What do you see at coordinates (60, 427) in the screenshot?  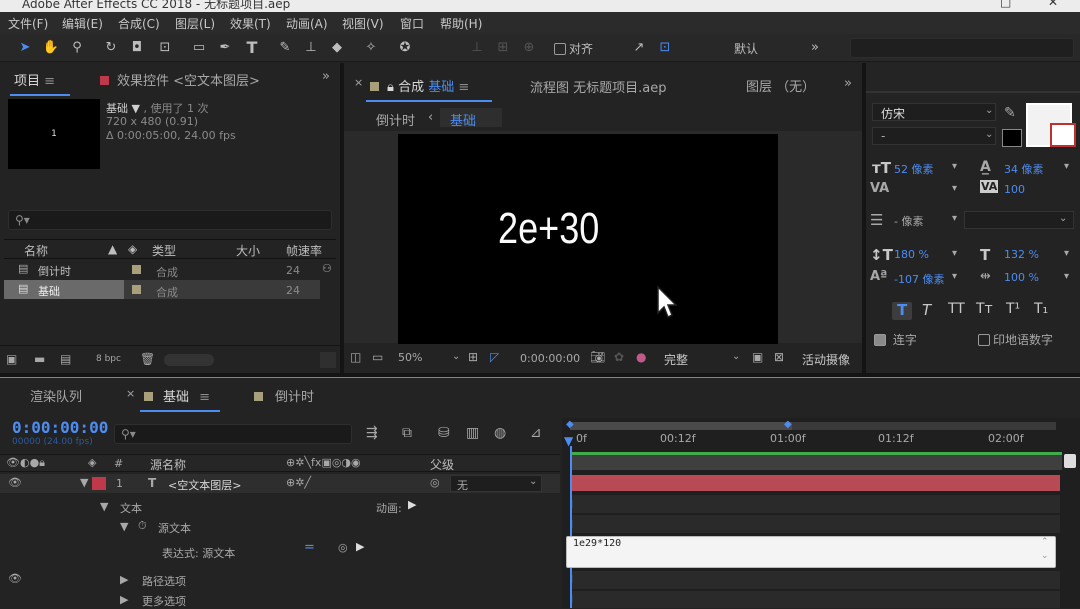 I see `current-time-display: 0:00:00:00` at bounding box center [60, 427].